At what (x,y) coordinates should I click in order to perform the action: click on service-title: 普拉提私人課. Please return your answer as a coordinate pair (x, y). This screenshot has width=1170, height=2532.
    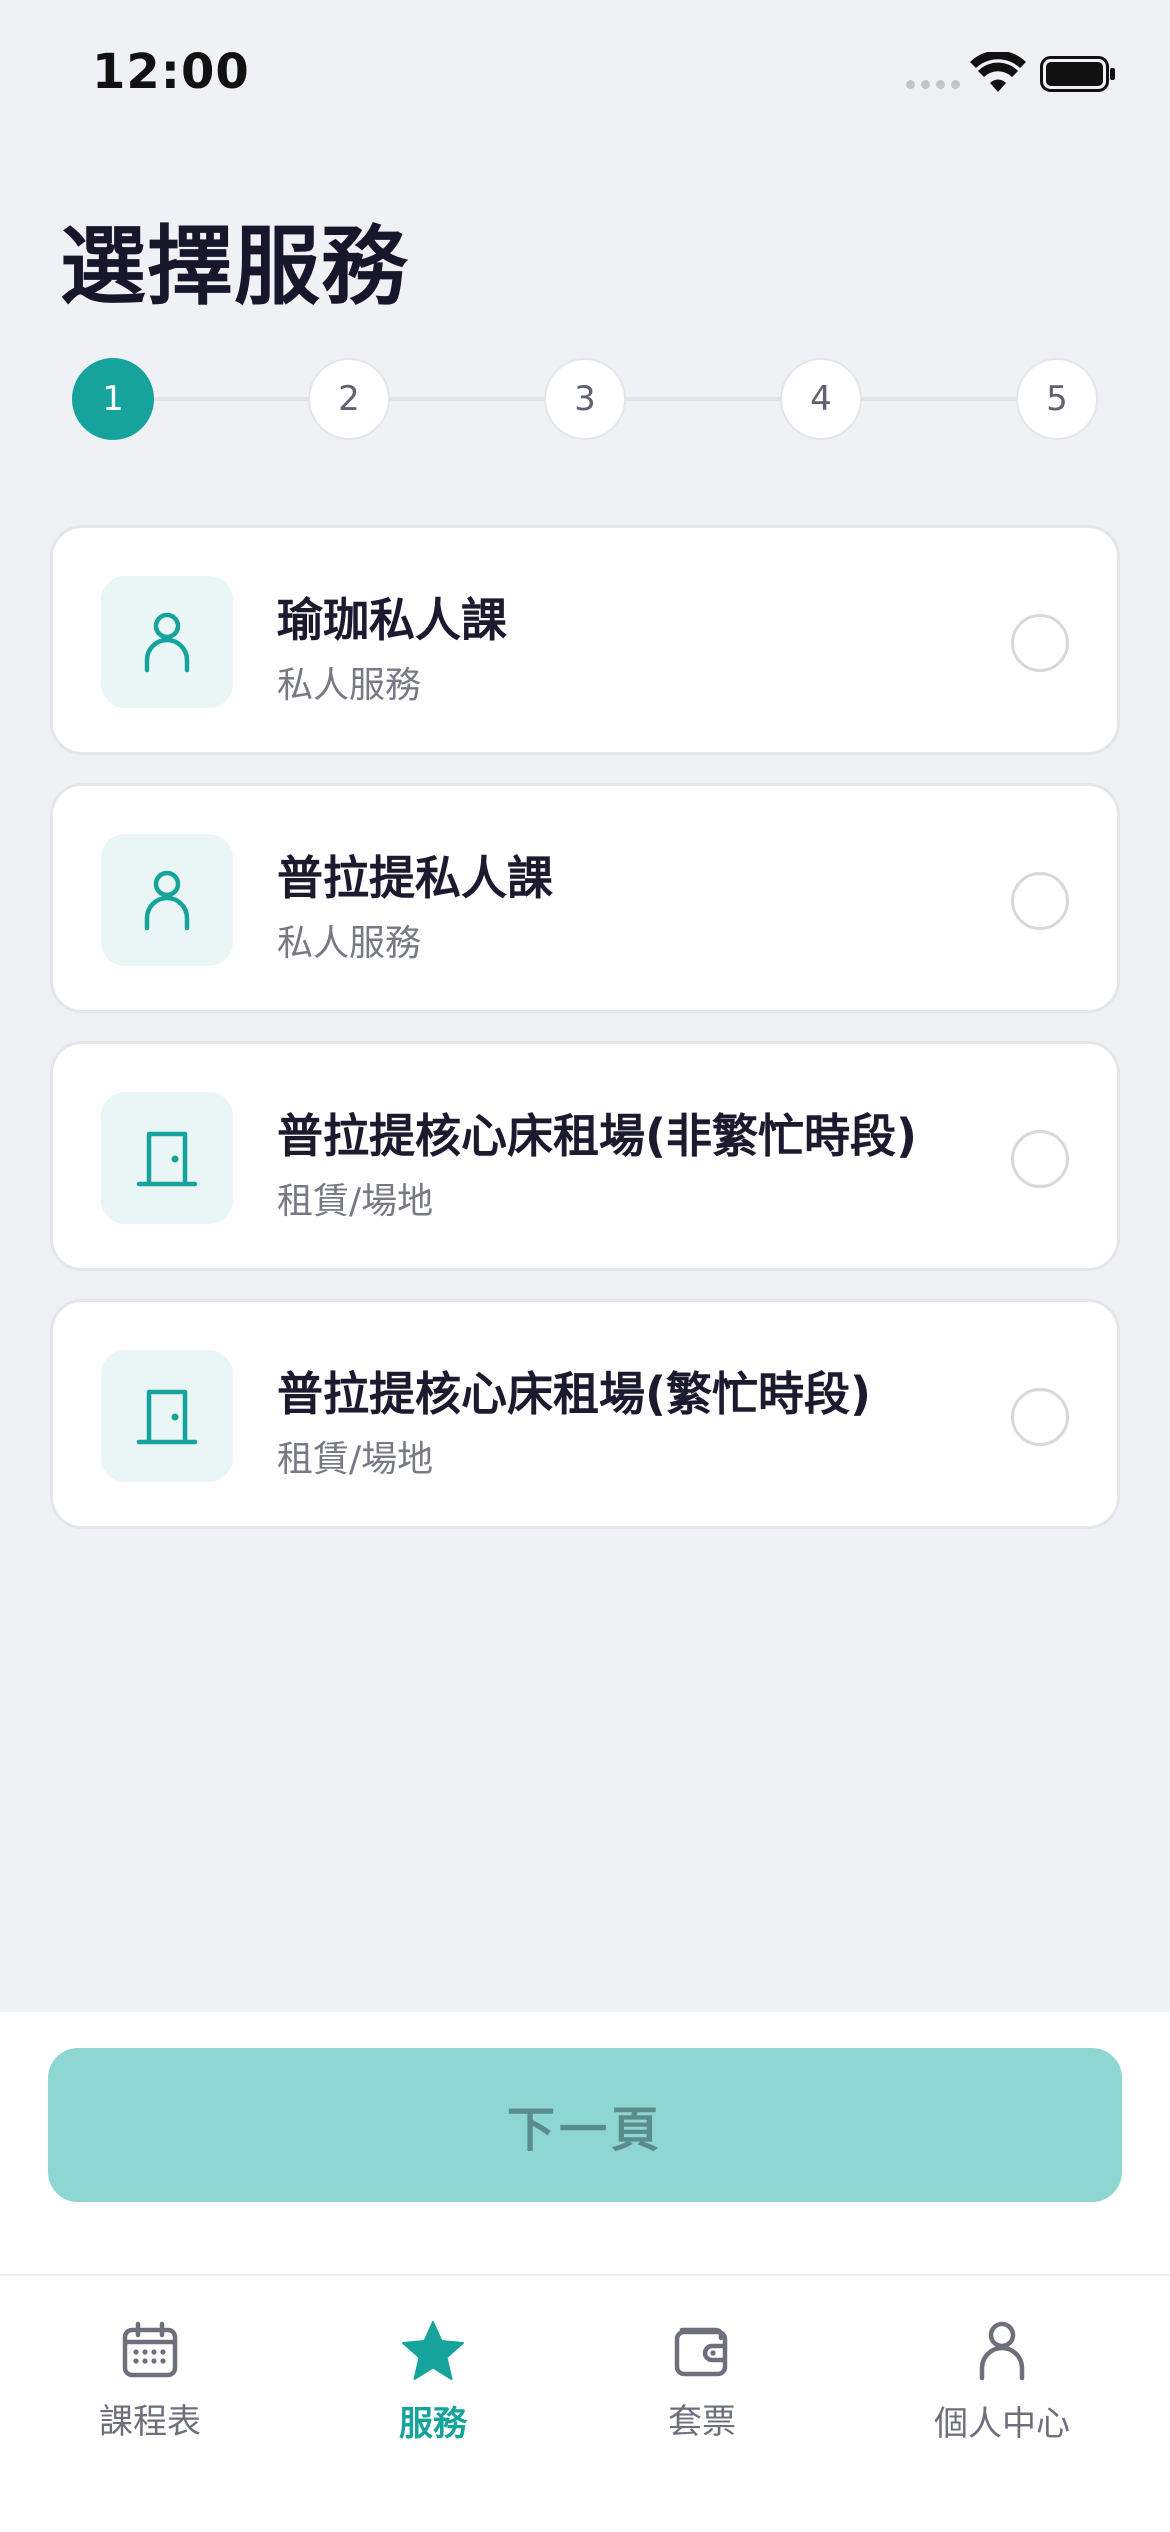
    Looking at the image, I should click on (415, 878).